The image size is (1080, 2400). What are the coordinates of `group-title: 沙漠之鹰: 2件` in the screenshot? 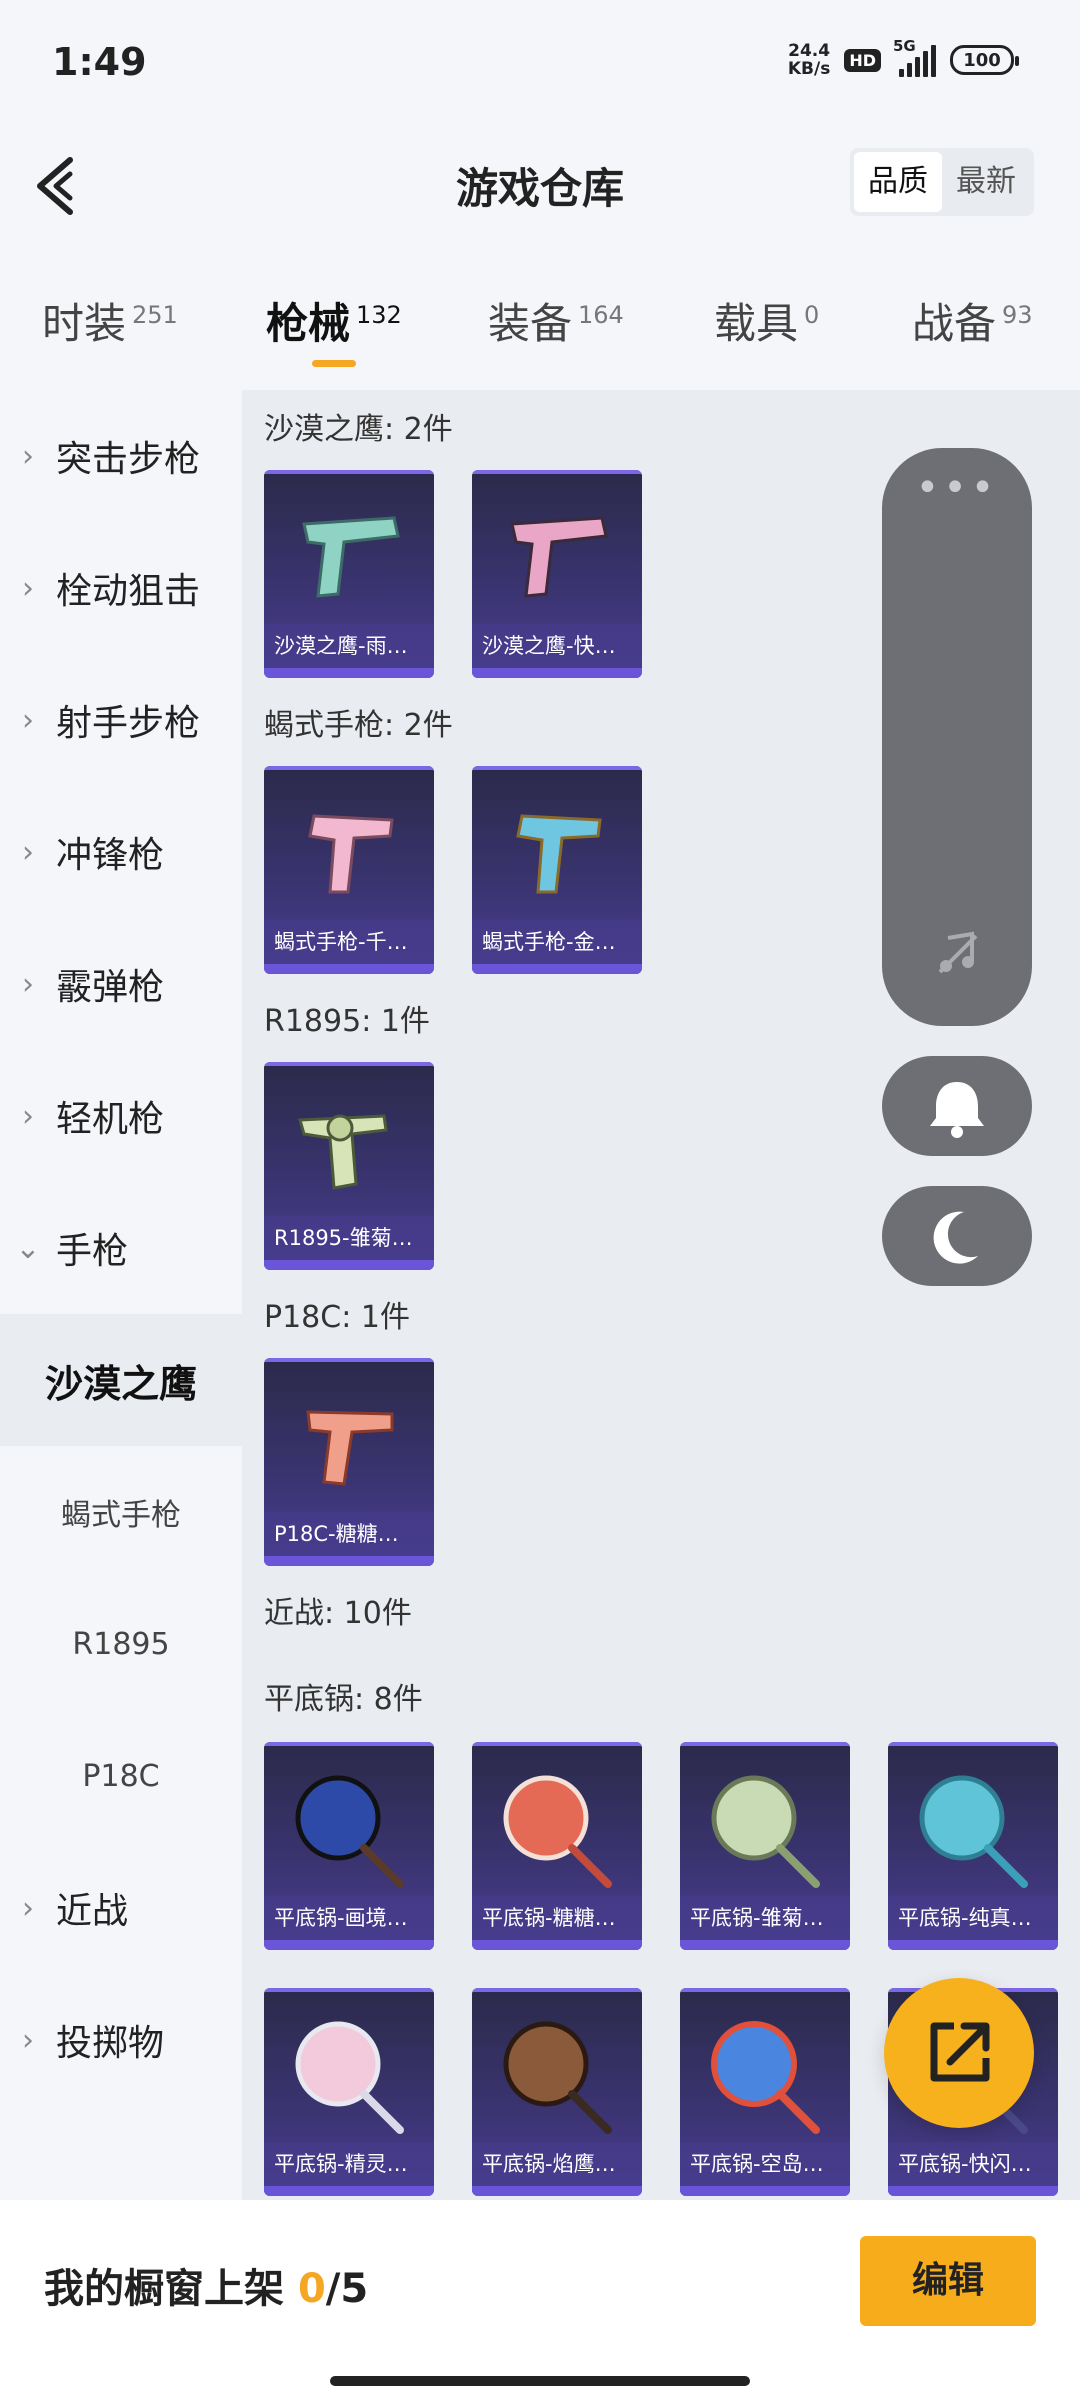 It's located at (358, 429).